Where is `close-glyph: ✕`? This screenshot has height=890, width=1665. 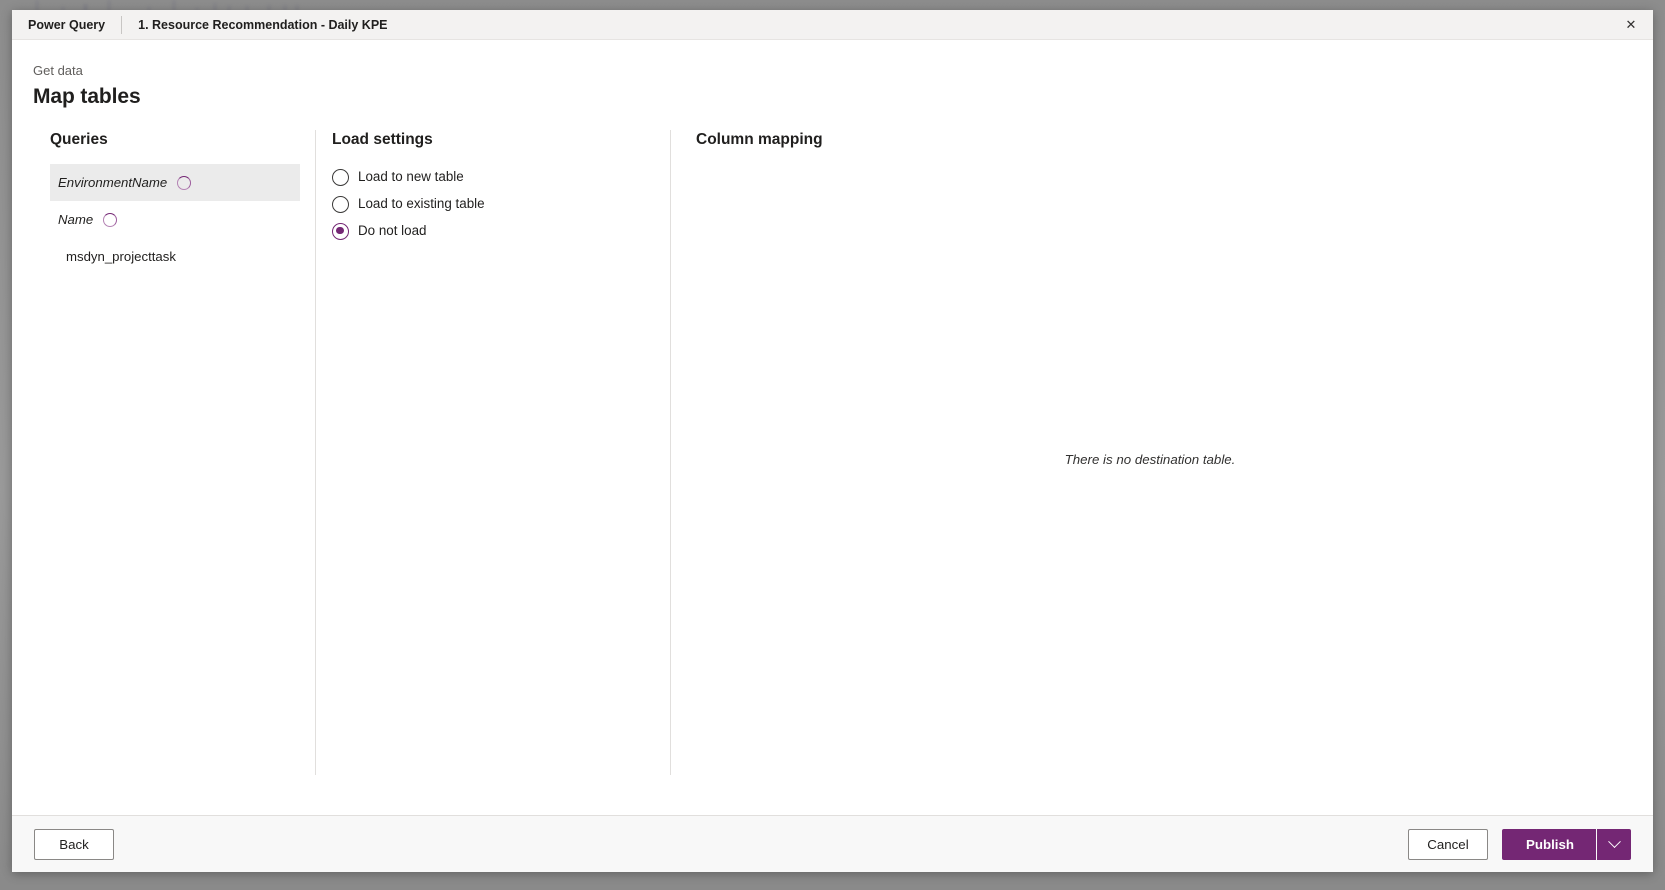 close-glyph: ✕ is located at coordinates (1631, 24).